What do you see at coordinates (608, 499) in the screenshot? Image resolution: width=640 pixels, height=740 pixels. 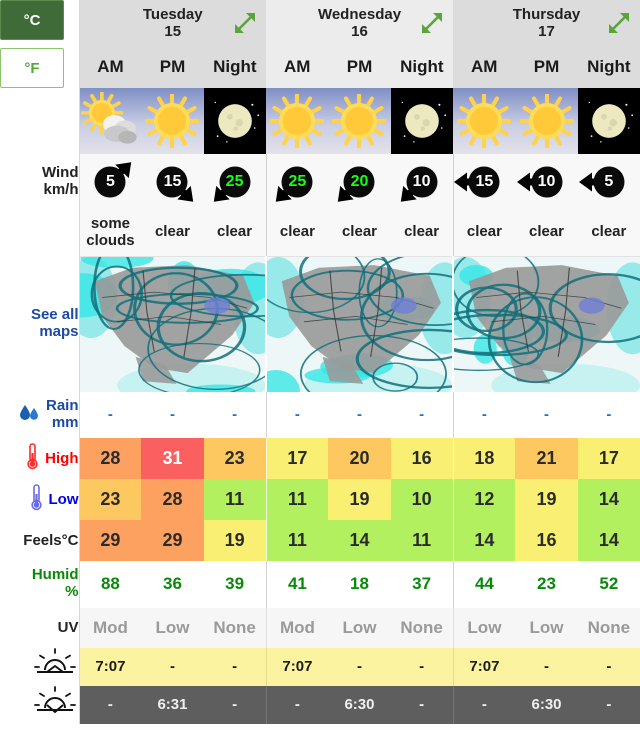 I see `low-temp-cell-8: 14` at bounding box center [608, 499].